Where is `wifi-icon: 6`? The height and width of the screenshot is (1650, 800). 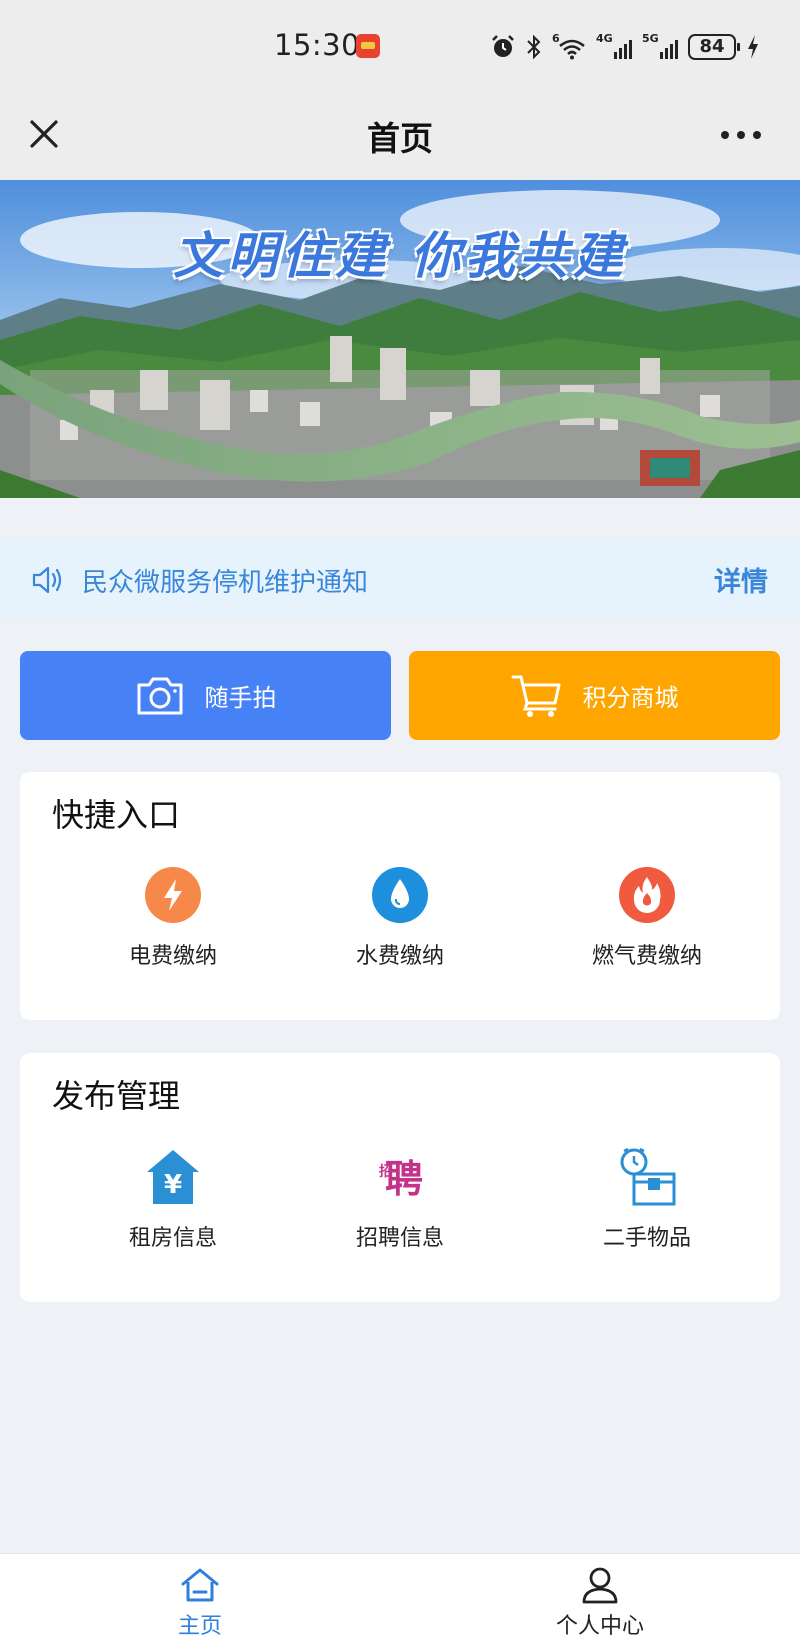 wifi-icon: 6 is located at coordinates (569, 47).